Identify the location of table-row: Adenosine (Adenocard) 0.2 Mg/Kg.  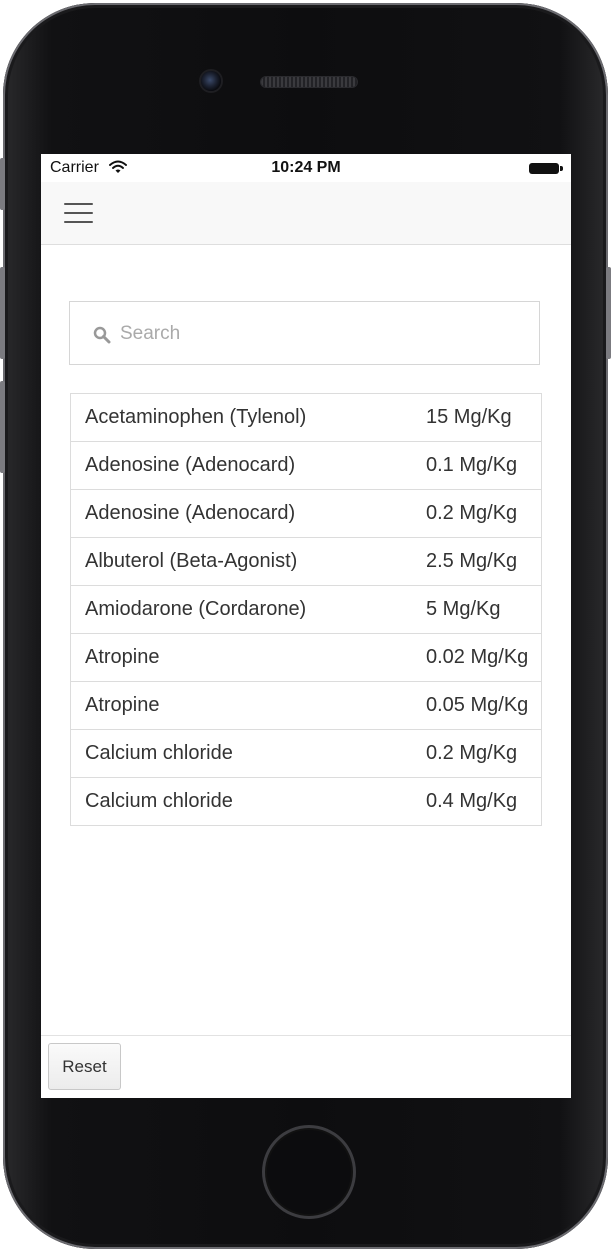
(306, 513).